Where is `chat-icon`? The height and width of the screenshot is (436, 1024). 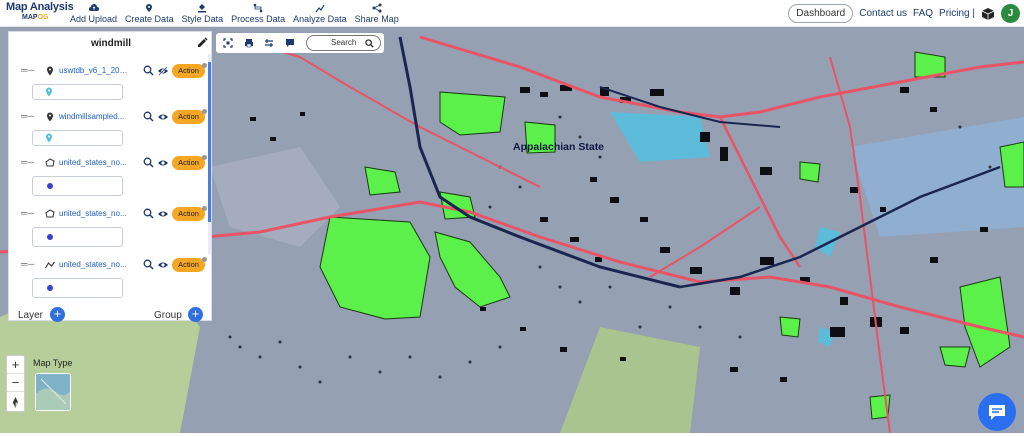 chat-icon is located at coordinates (997, 412).